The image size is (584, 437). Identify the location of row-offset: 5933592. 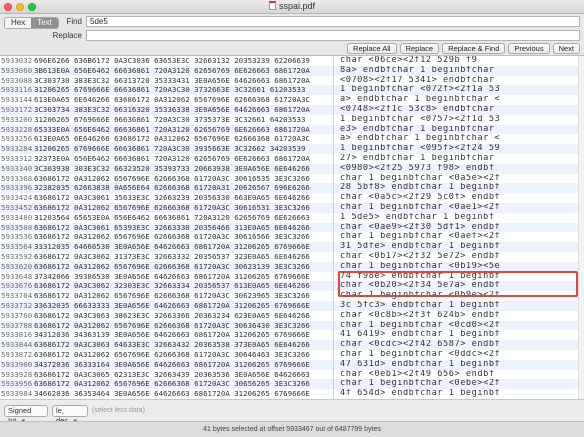
(17, 256).